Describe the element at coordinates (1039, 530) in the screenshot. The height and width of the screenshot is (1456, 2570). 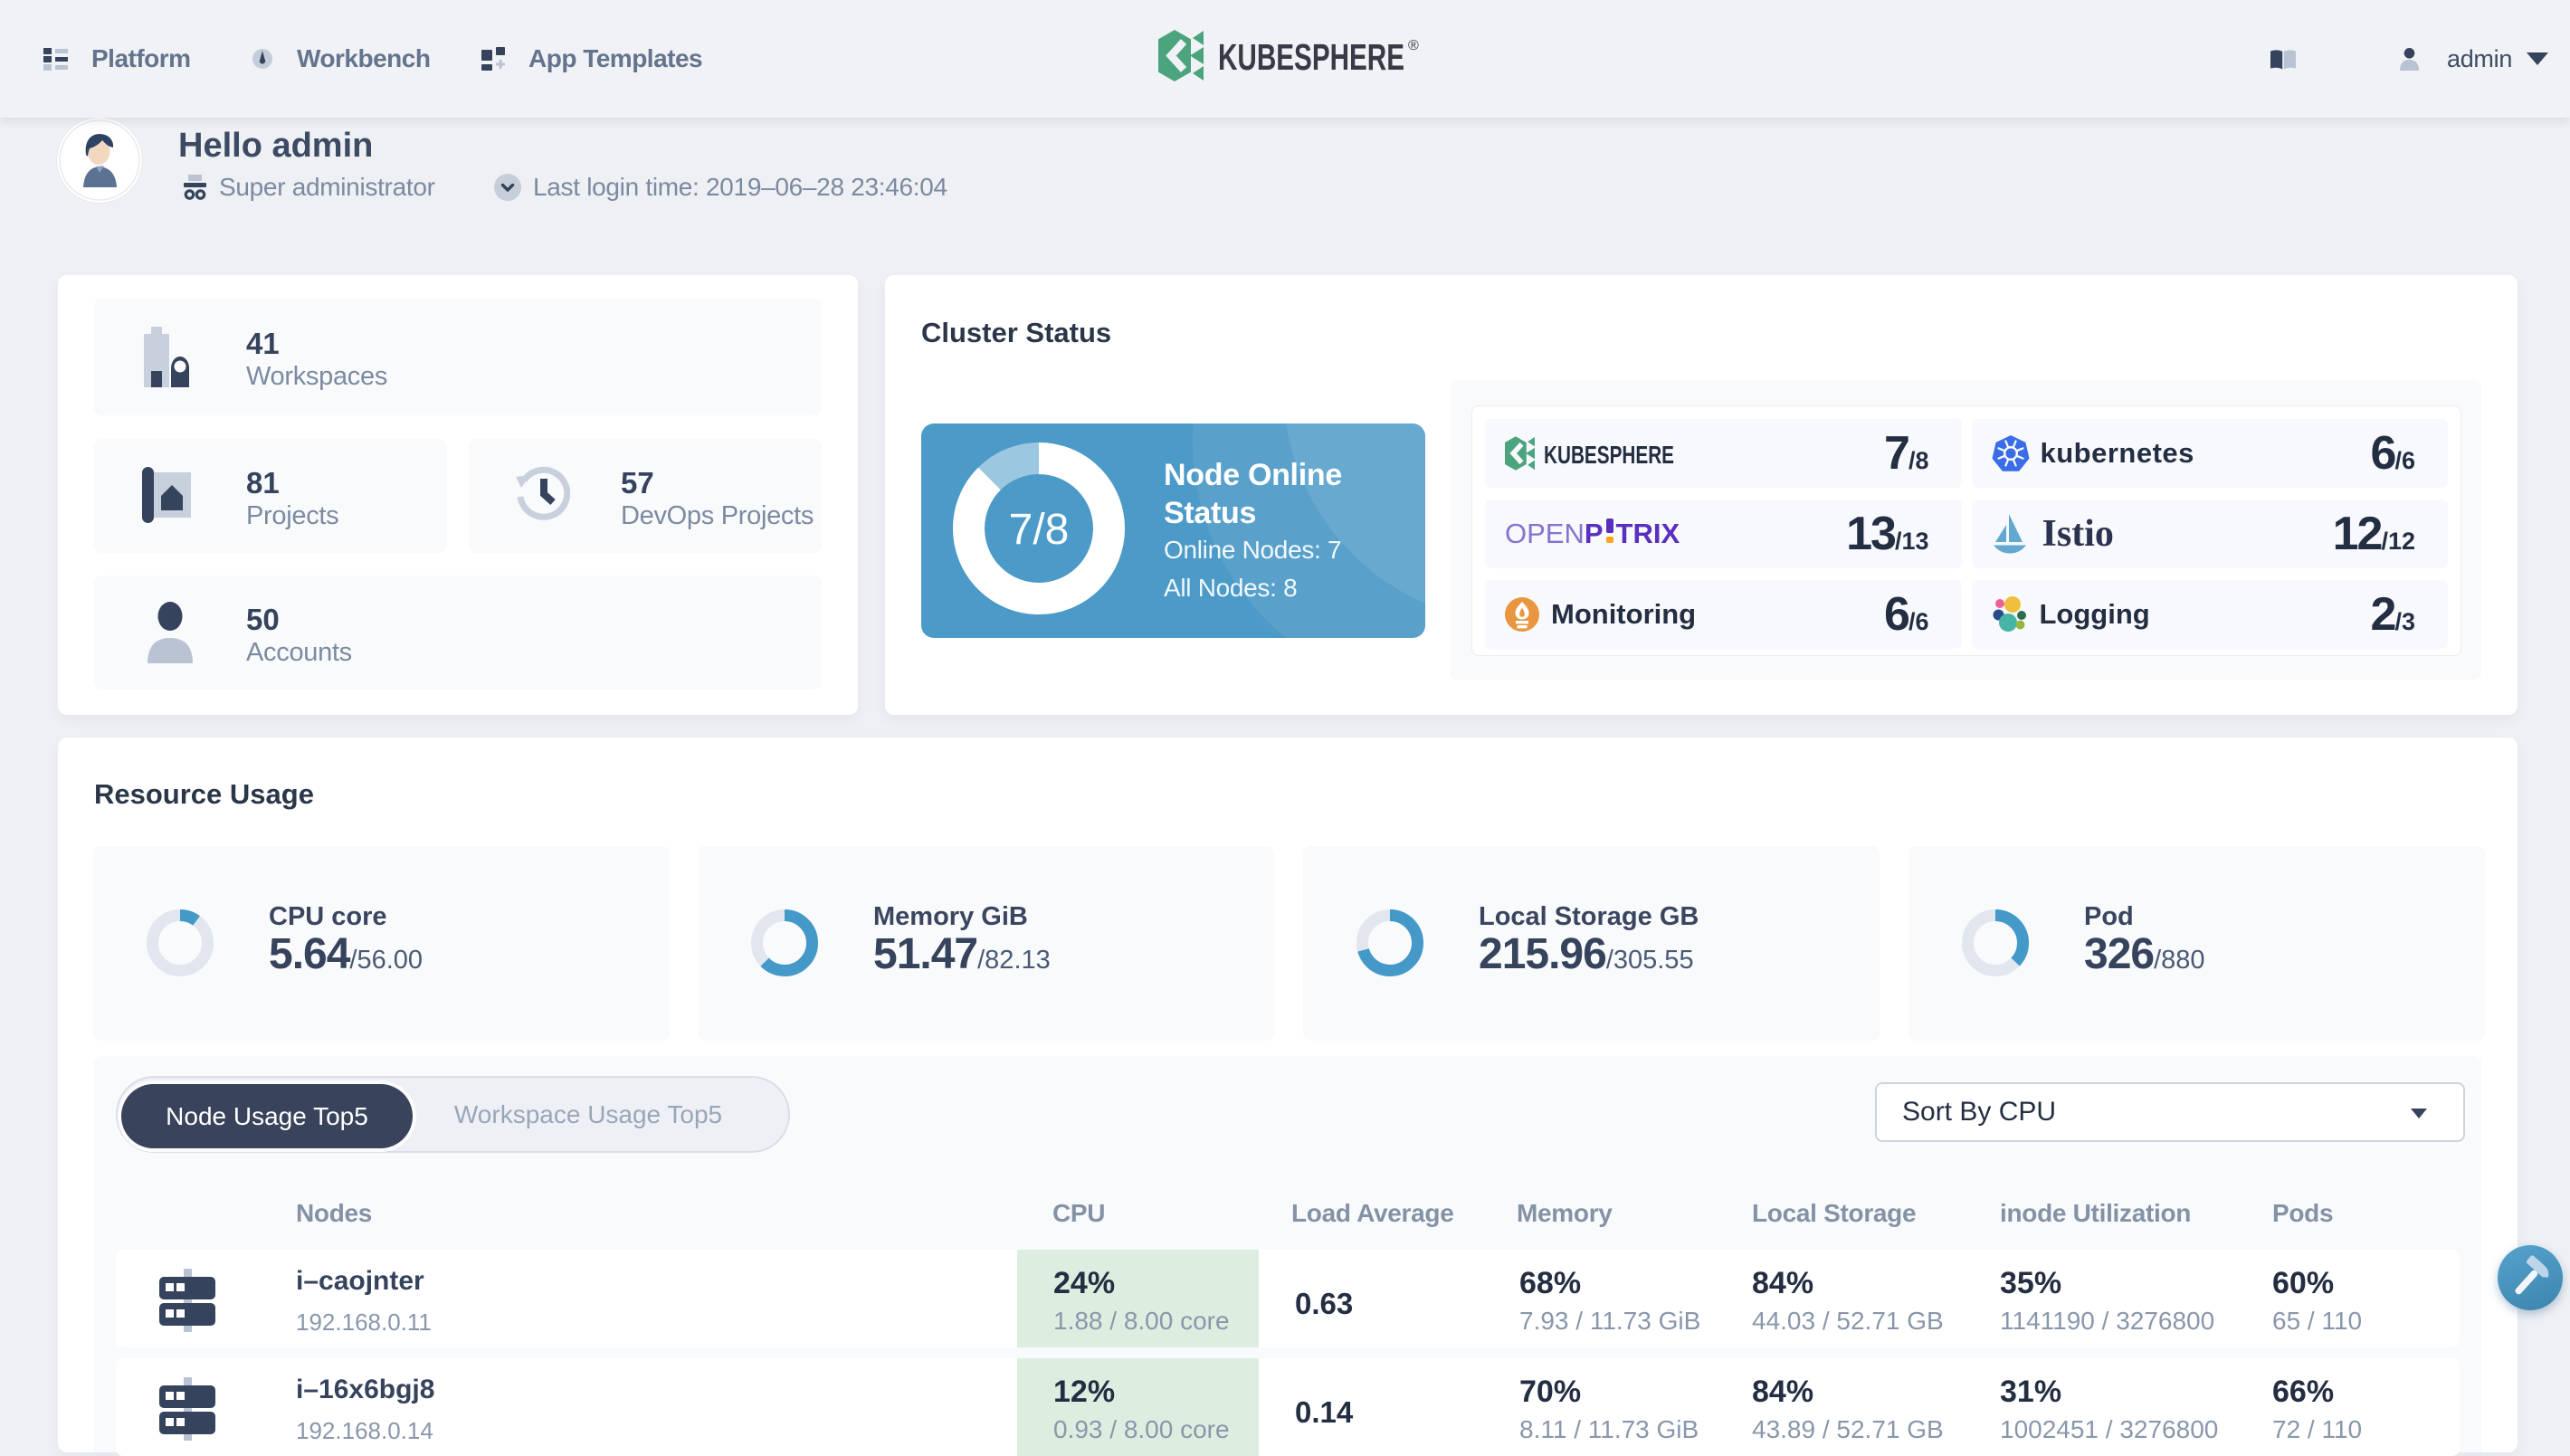
I see `svg-text: 7/8` at that location.